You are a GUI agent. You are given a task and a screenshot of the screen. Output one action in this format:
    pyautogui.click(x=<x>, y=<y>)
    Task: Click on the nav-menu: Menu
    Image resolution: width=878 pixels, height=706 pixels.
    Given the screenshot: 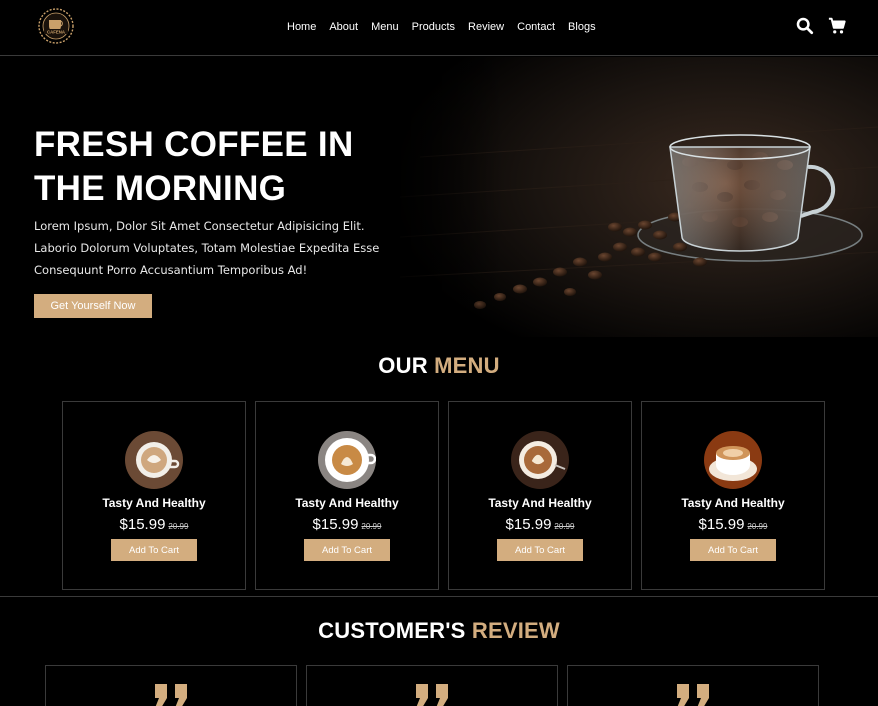 What is the action you would take?
    pyautogui.click(x=385, y=27)
    